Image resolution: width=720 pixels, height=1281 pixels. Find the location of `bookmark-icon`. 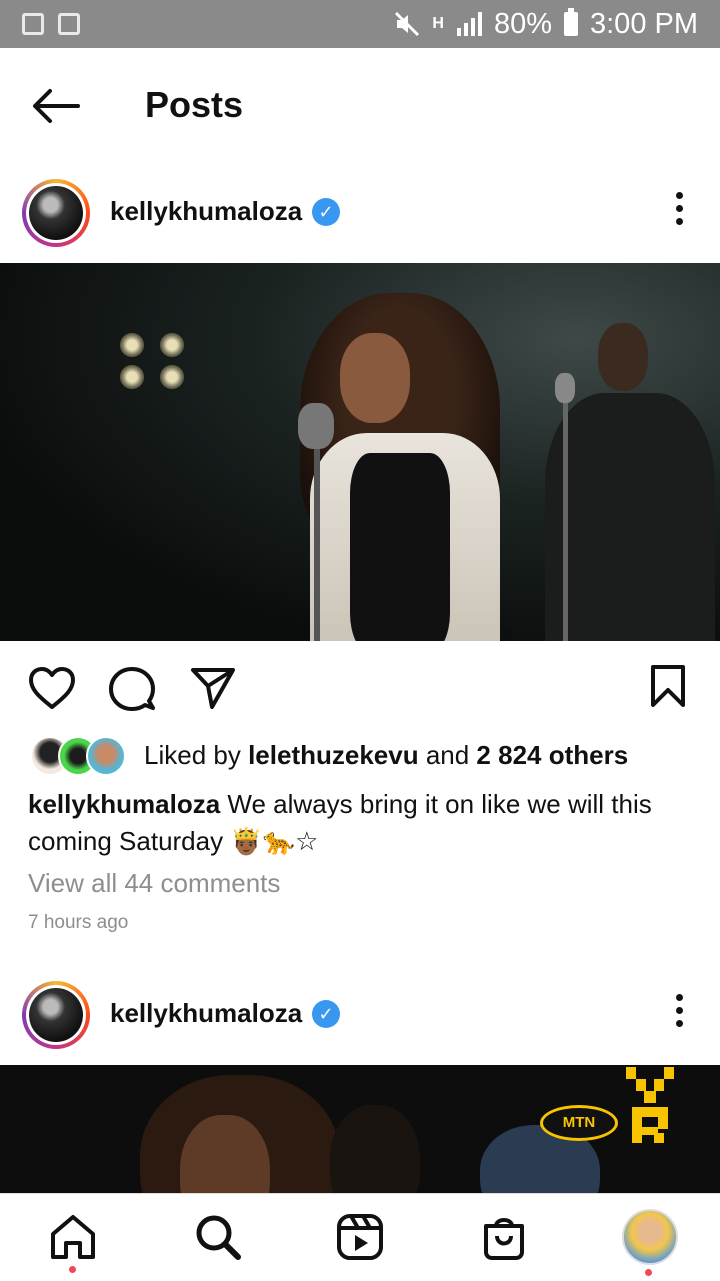

bookmark-icon is located at coordinates (668, 686).